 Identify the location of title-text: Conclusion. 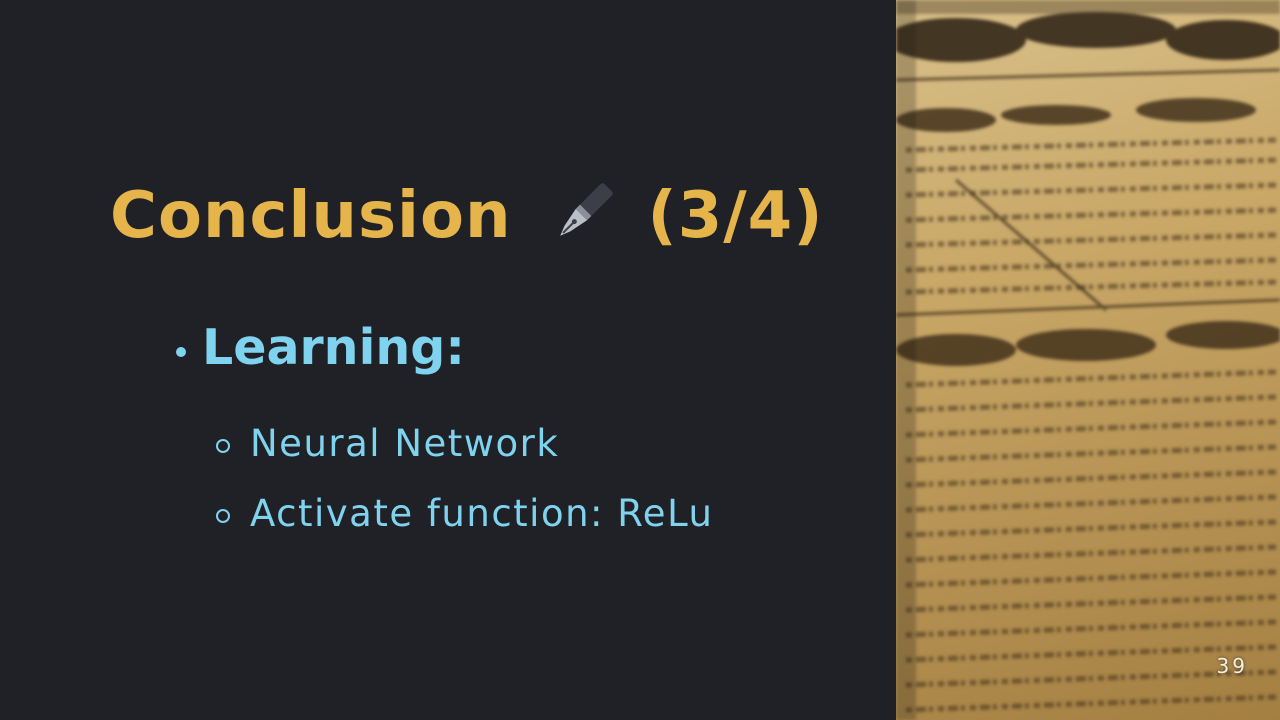
(311, 216).